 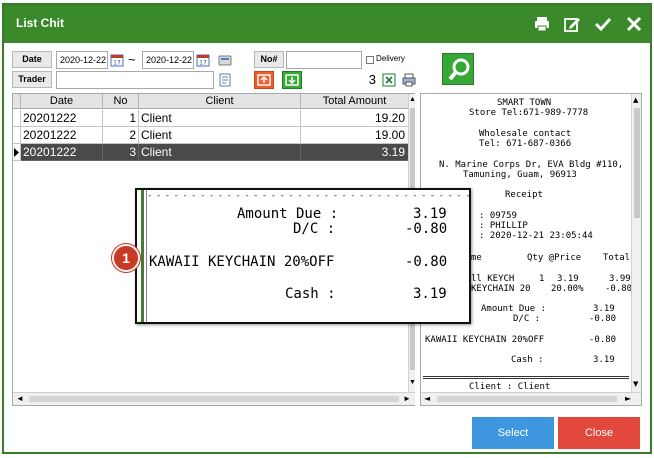 I want to click on grid-hscroll-thumb, so click(x=214, y=399).